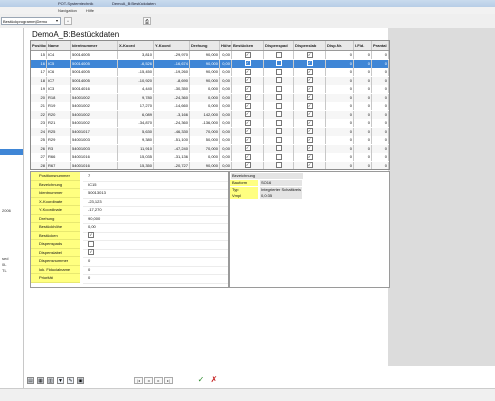 The height and width of the screenshot is (401, 495). What do you see at coordinates (210, 148) in the screenshot?
I see `table-row: 26R35400100311,910-47,24070,0000,00000` at bounding box center [210, 148].